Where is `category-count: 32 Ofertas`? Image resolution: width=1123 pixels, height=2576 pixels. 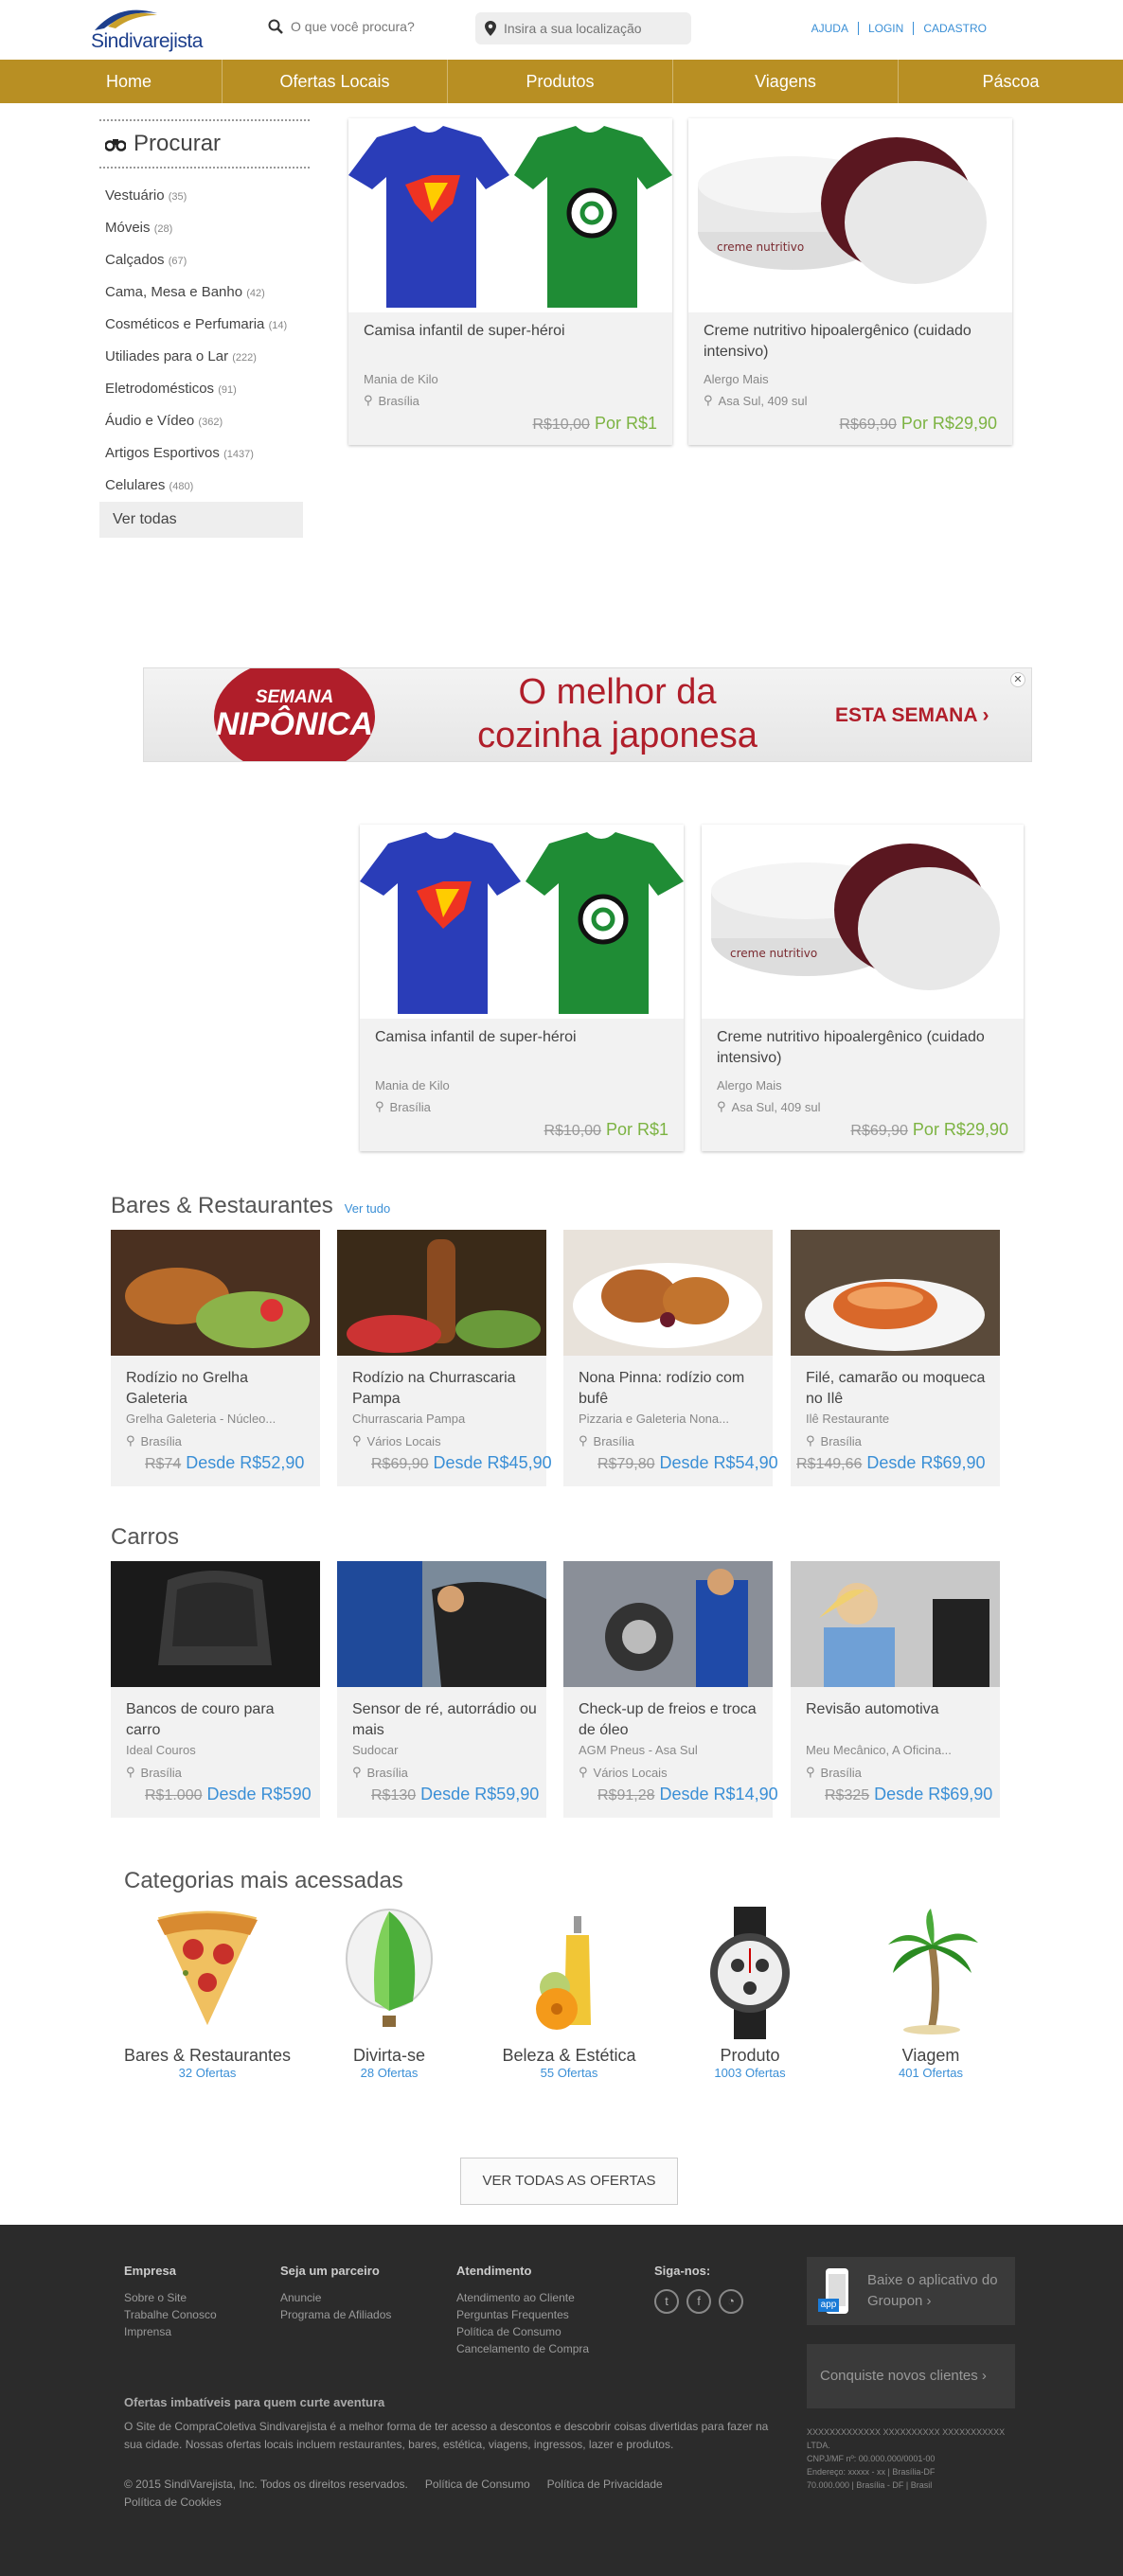
category-count: 32 Ofertas is located at coordinates (207, 2073).